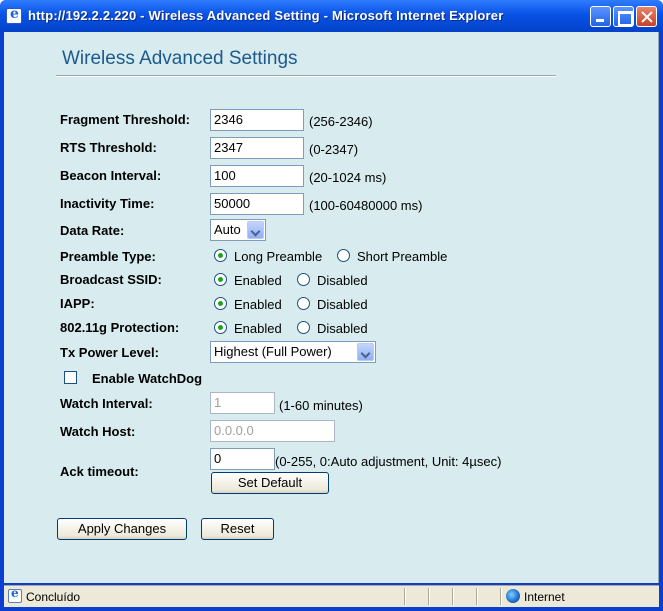  I want to click on ack-timeout-hint: (0-255, 0:Auto adjustment, Unit: 4µsec), so click(388, 461).